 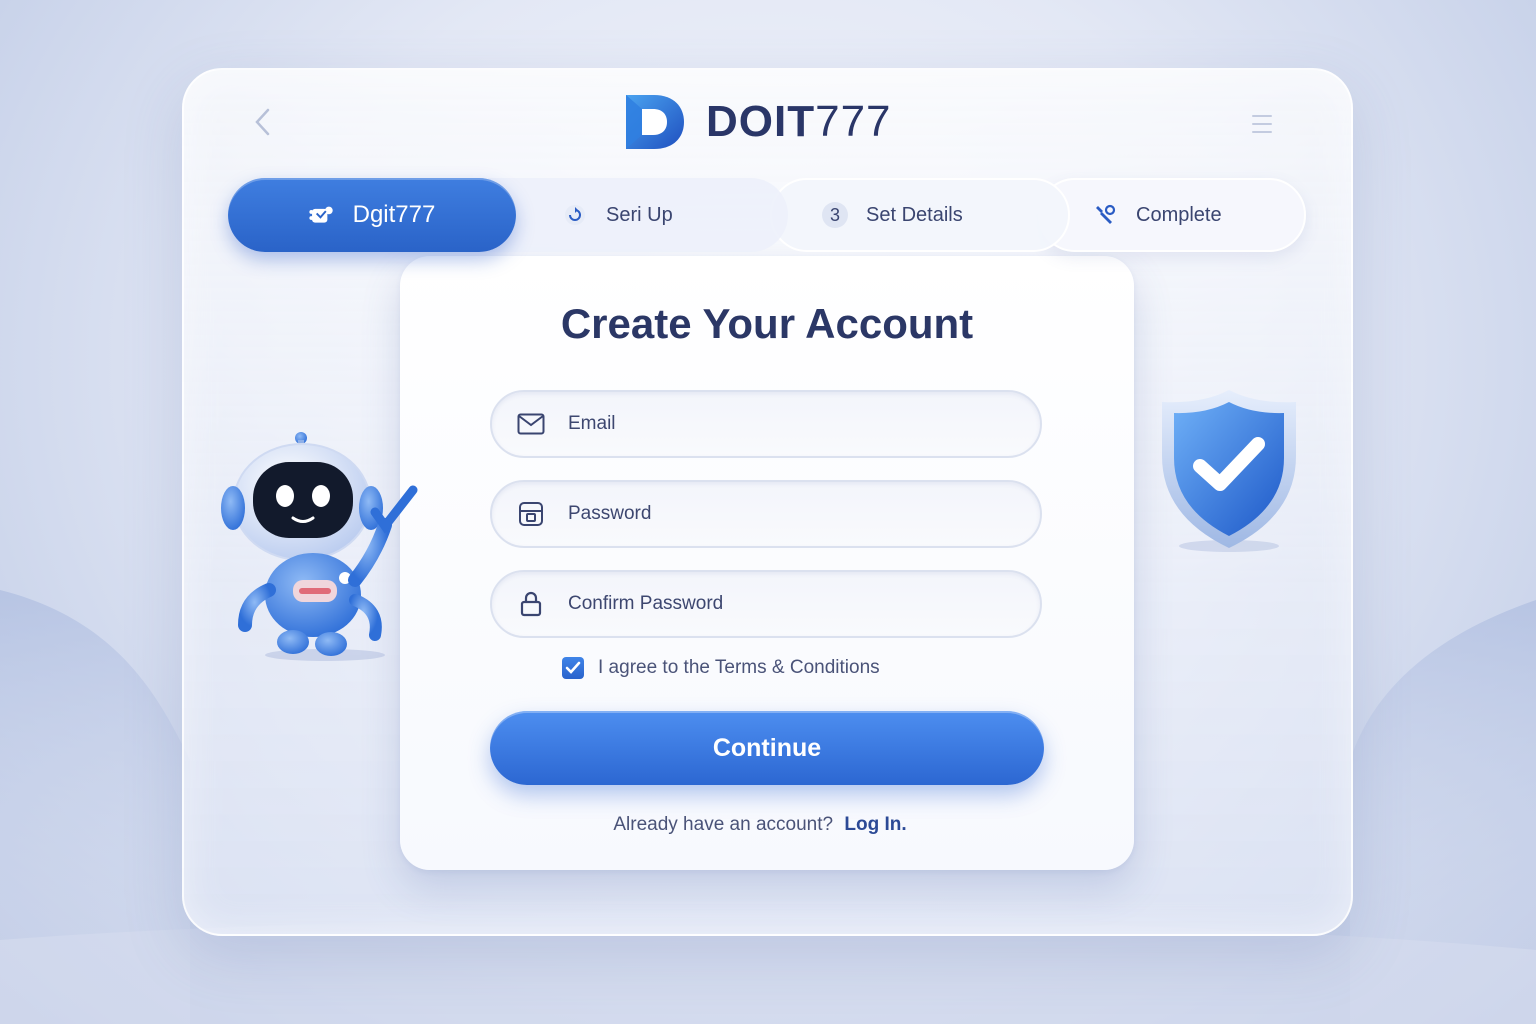 What do you see at coordinates (319, 546) in the screenshot?
I see `robot-mascot-icon` at bounding box center [319, 546].